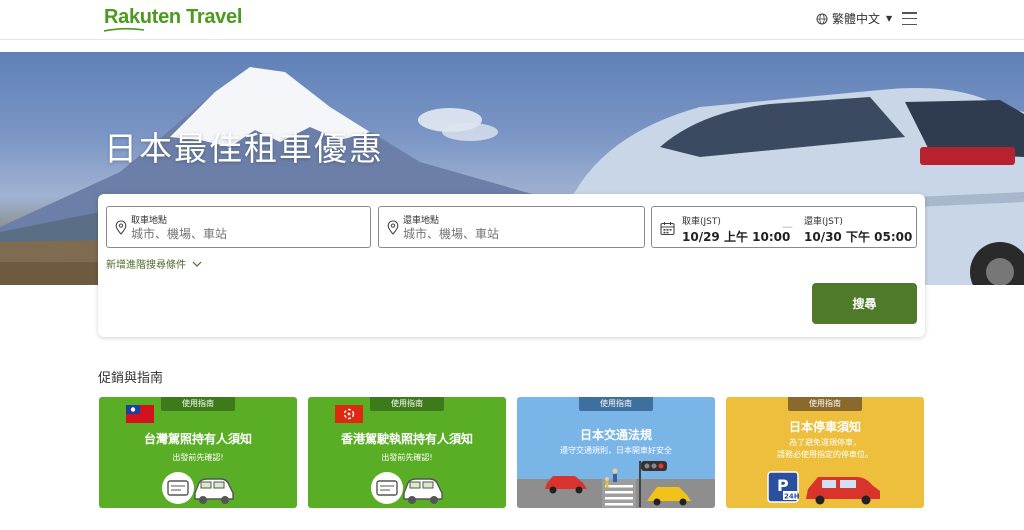  What do you see at coordinates (512, 20) in the screenshot?
I see `site-header: Rakuten Travel 繁體中文 ▼` at bounding box center [512, 20].